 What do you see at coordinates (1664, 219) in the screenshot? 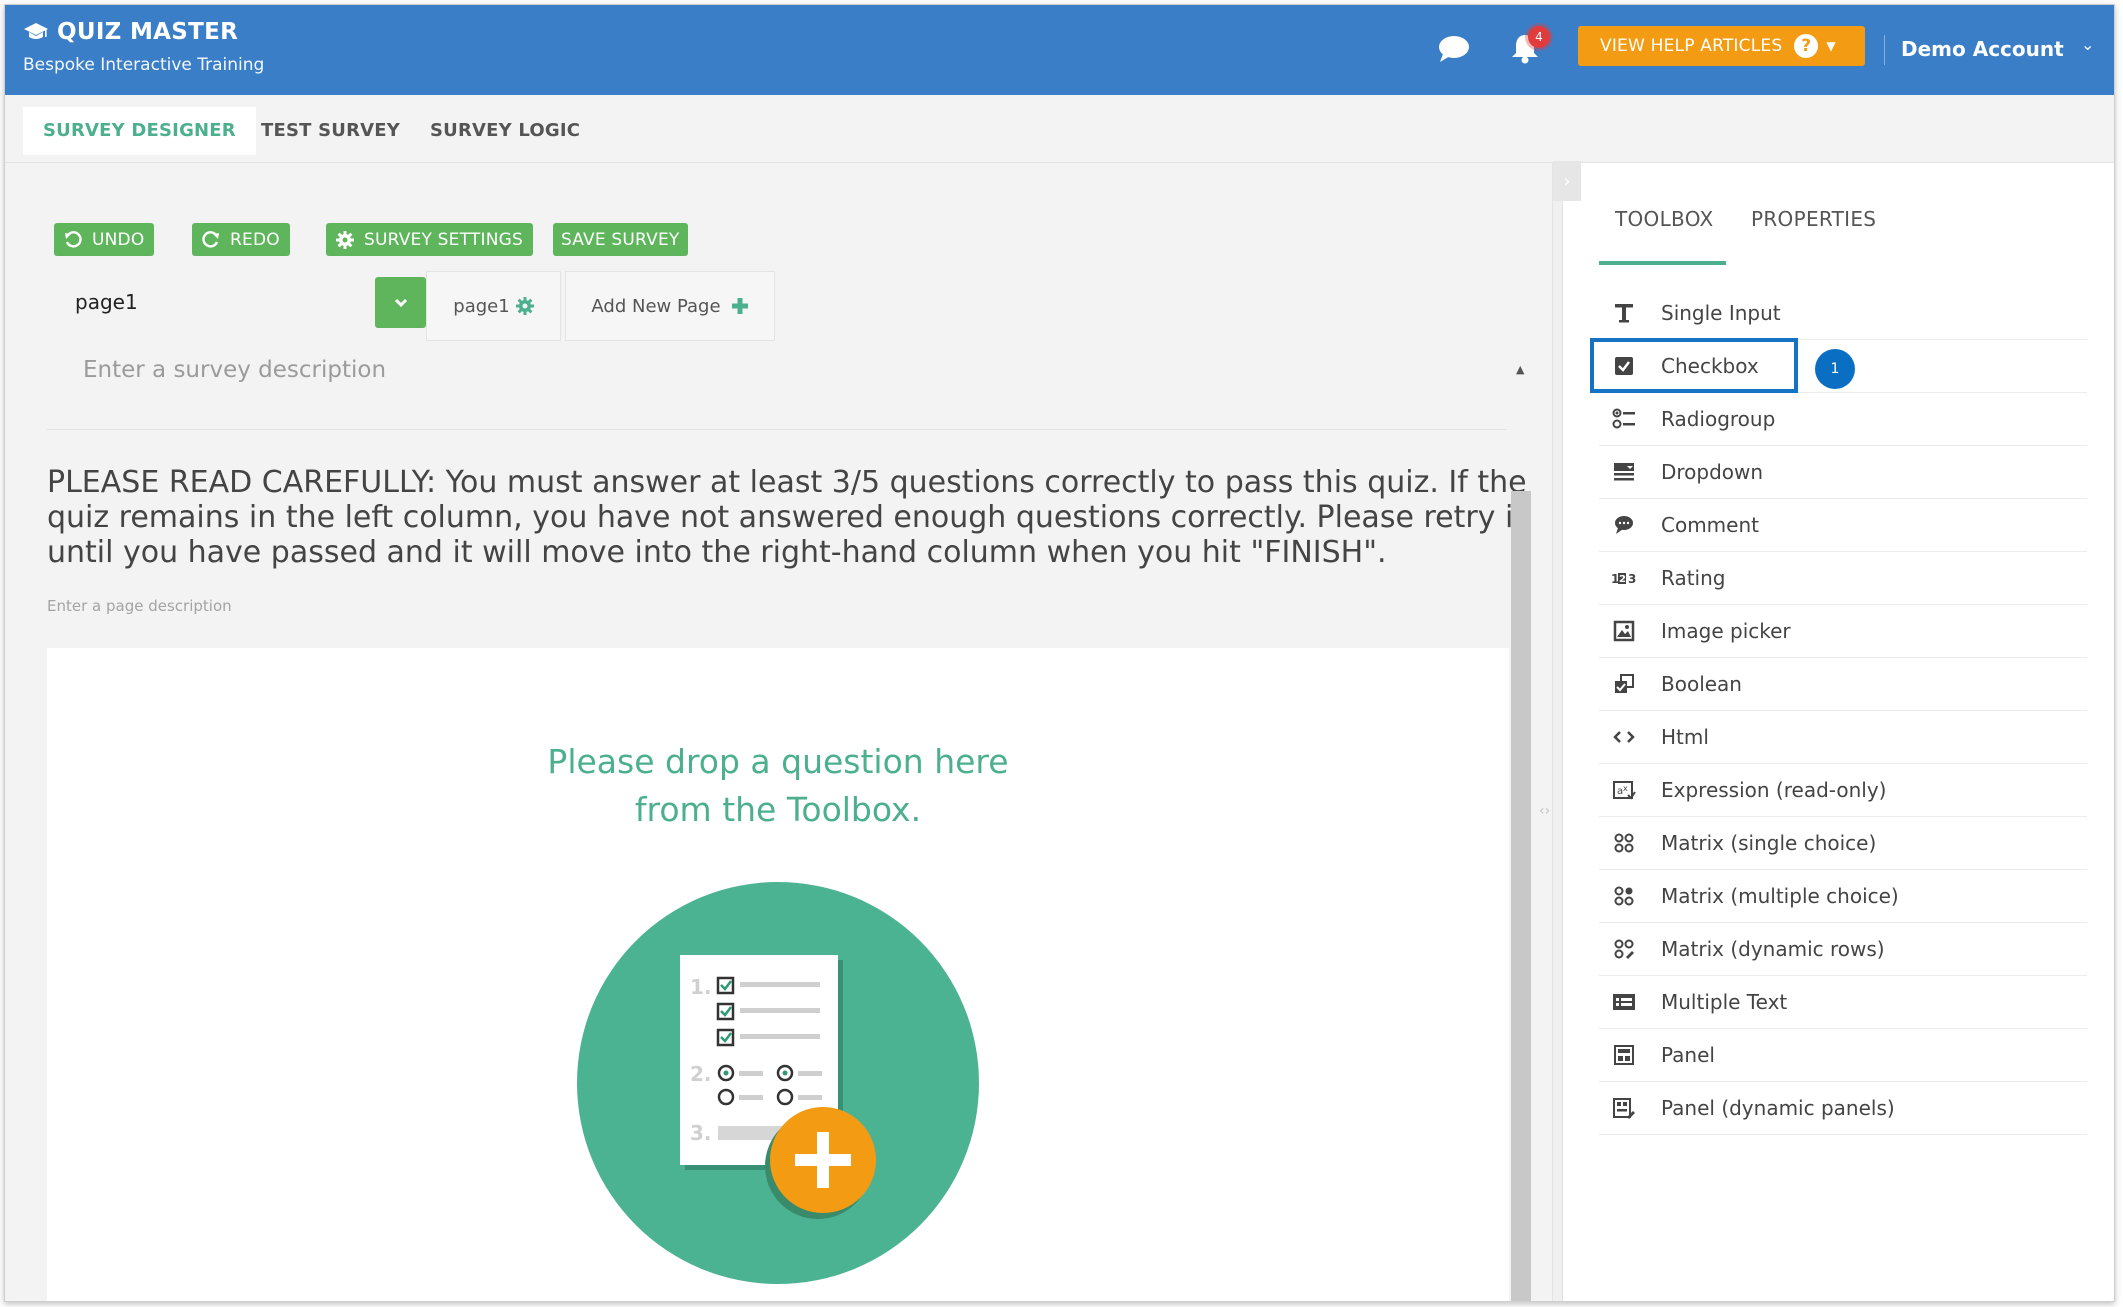
I see `tab-toolbox: TOOLBOX` at bounding box center [1664, 219].